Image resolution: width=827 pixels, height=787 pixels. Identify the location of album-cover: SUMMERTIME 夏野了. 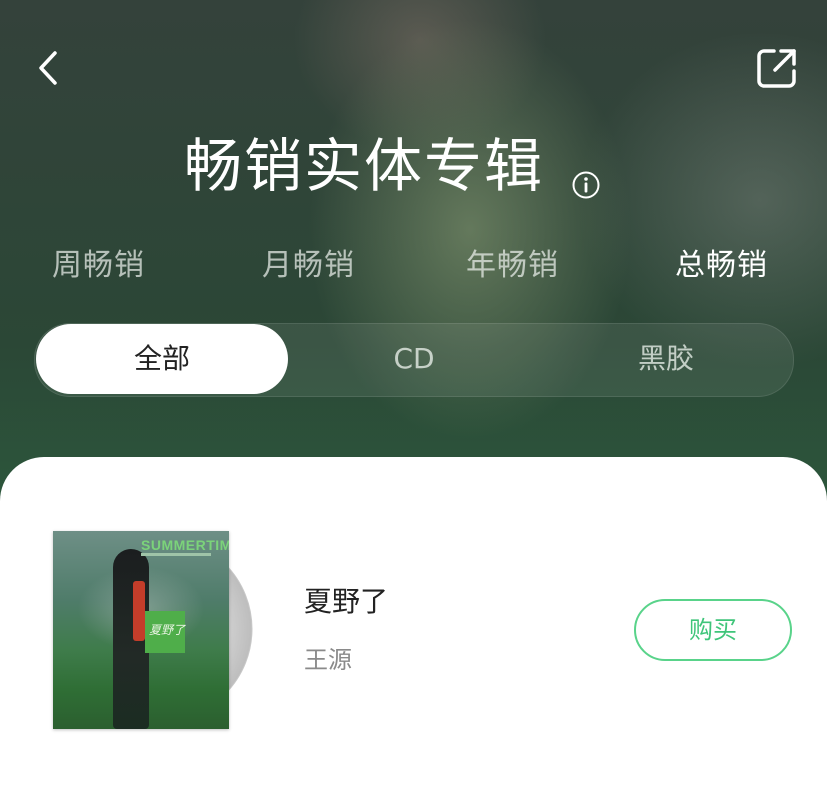
(141, 630).